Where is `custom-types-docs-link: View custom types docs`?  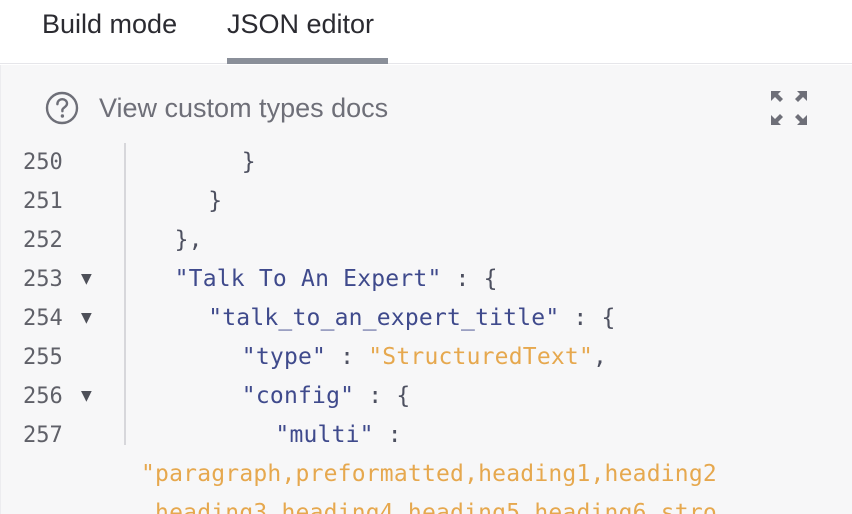
custom-types-docs-link: View custom types docs is located at coordinates (216, 108).